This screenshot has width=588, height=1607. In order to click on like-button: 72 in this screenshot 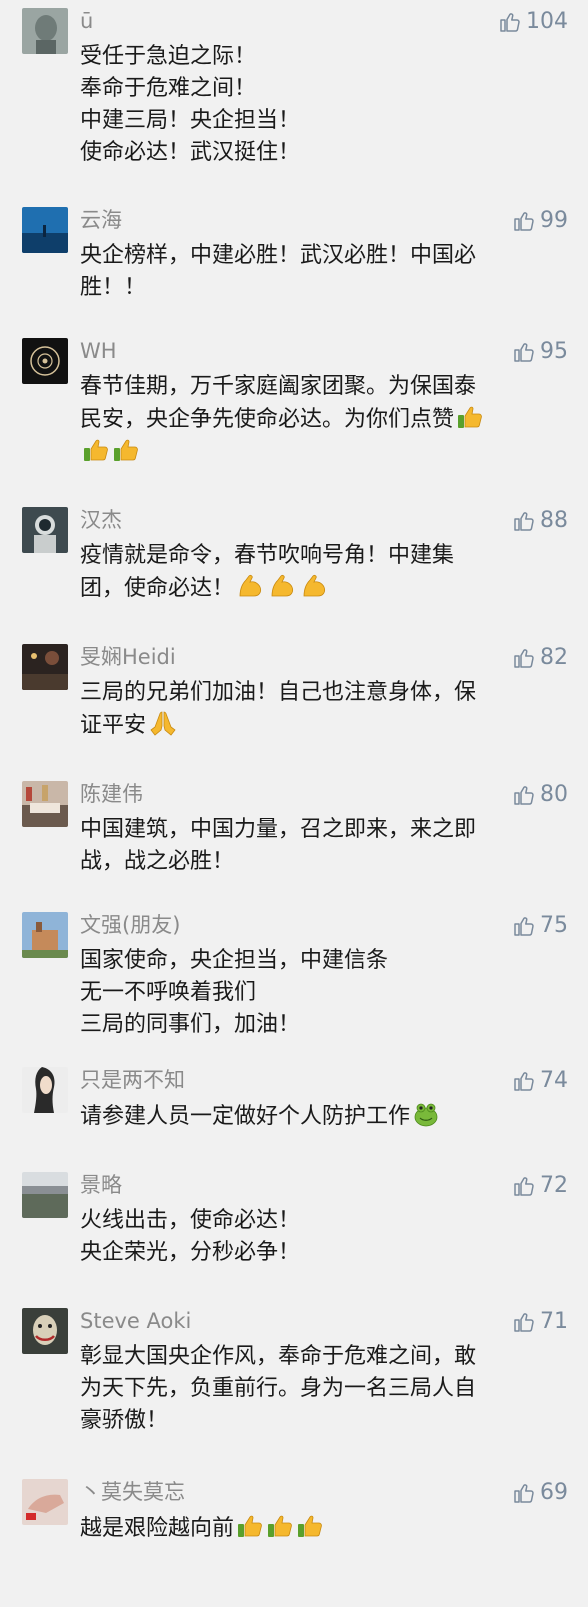, I will do `click(540, 1186)`.